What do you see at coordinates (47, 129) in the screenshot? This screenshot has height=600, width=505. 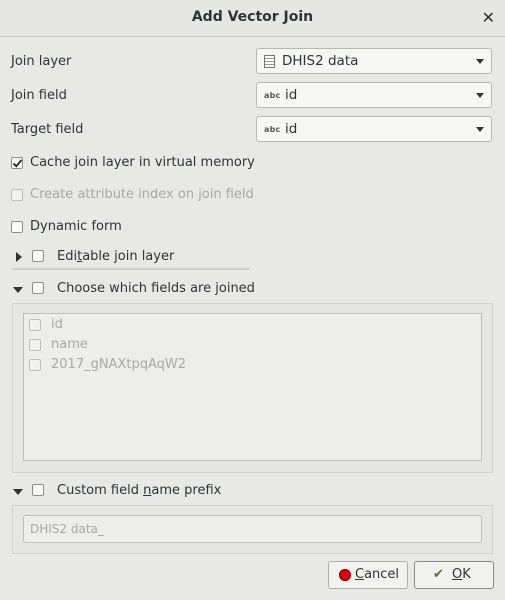 I see `target-field-label: Target field` at bounding box center [47, 129].